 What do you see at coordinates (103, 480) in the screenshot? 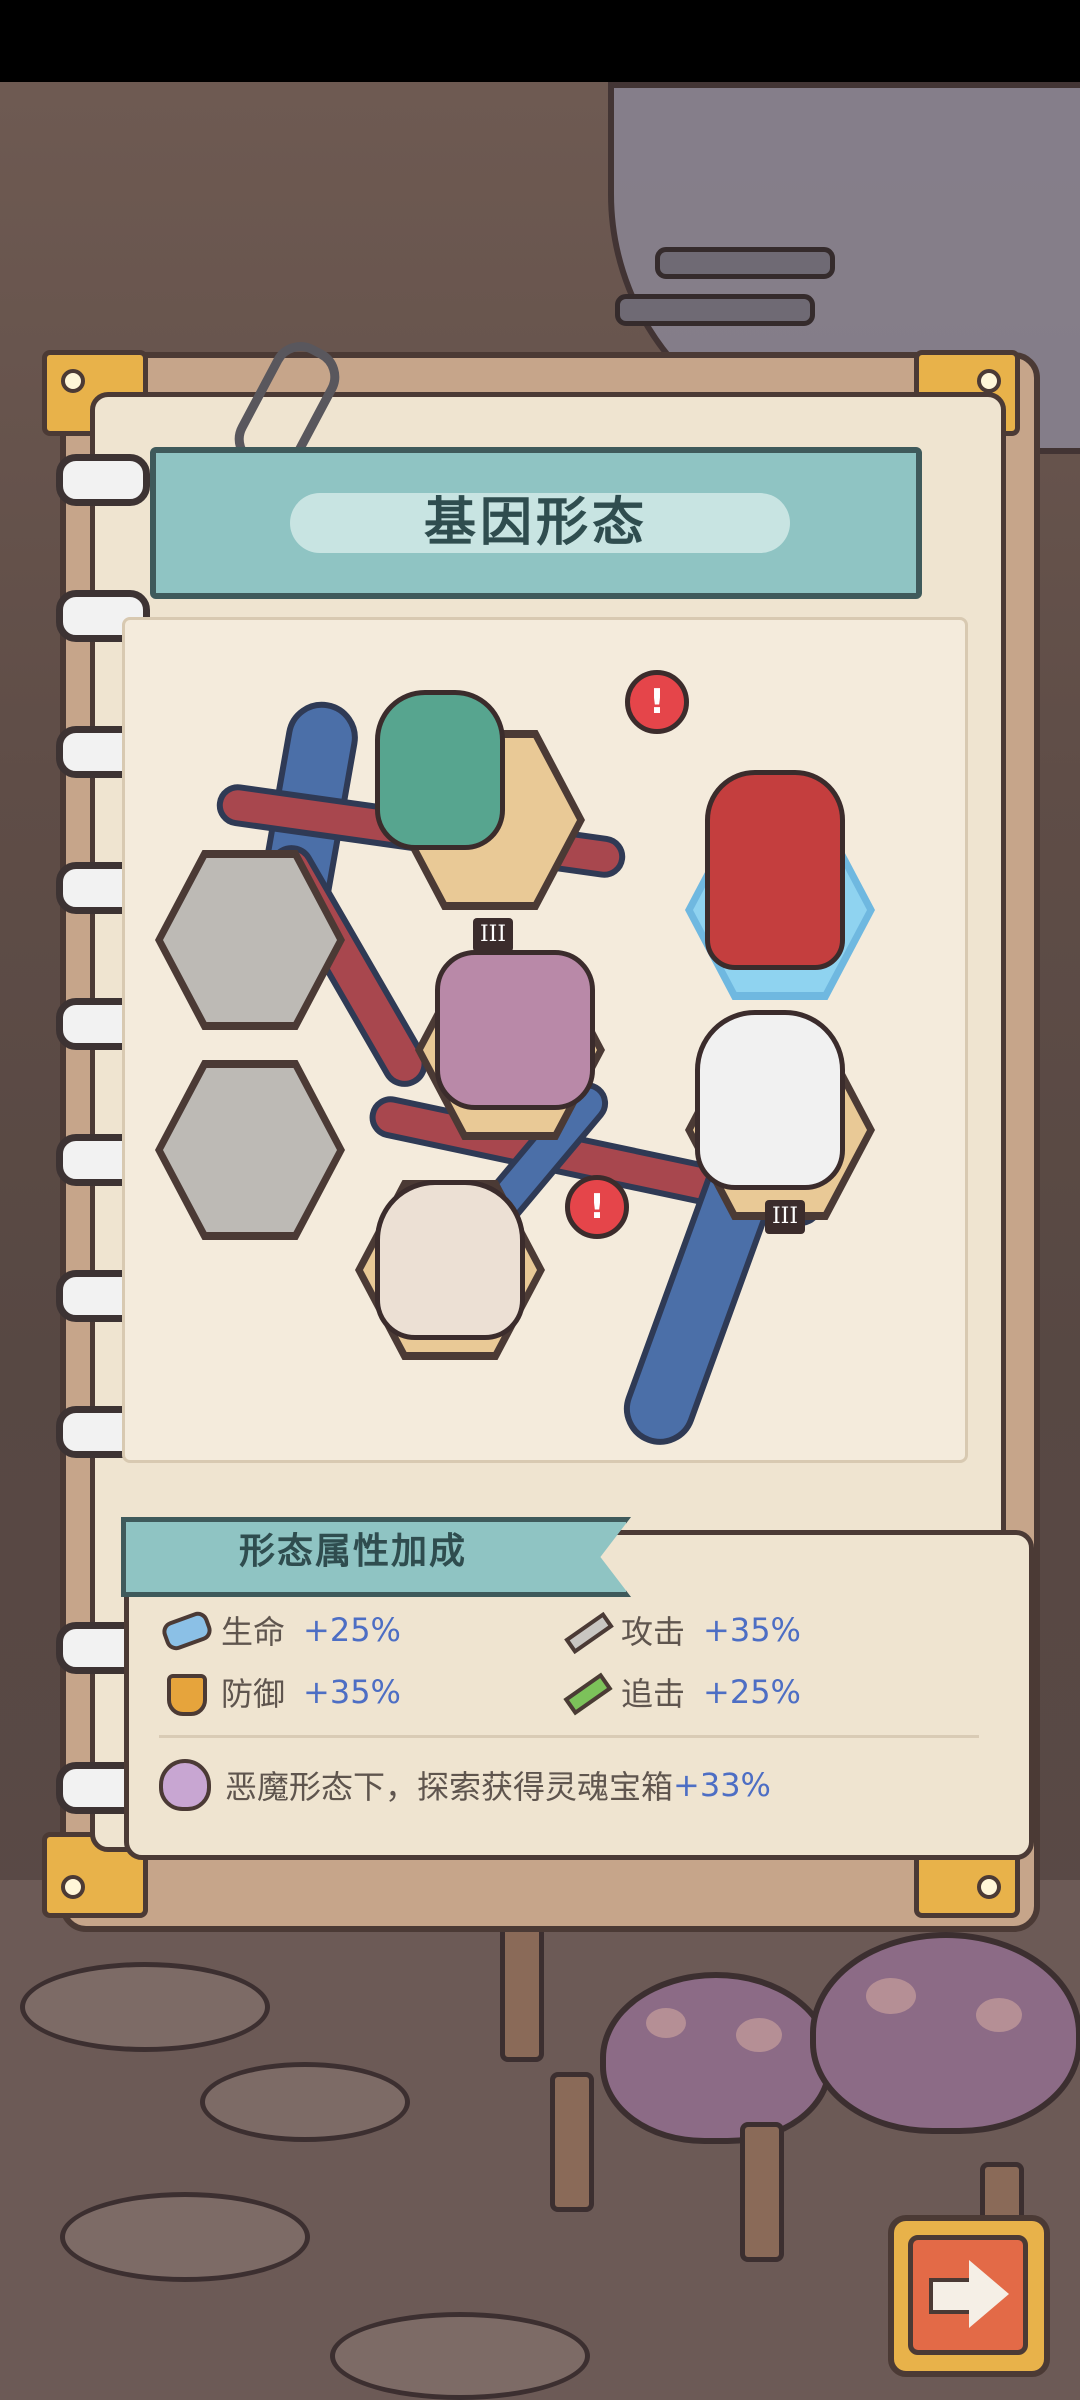
I see `binder-ring` at bounding box center [103, 480].